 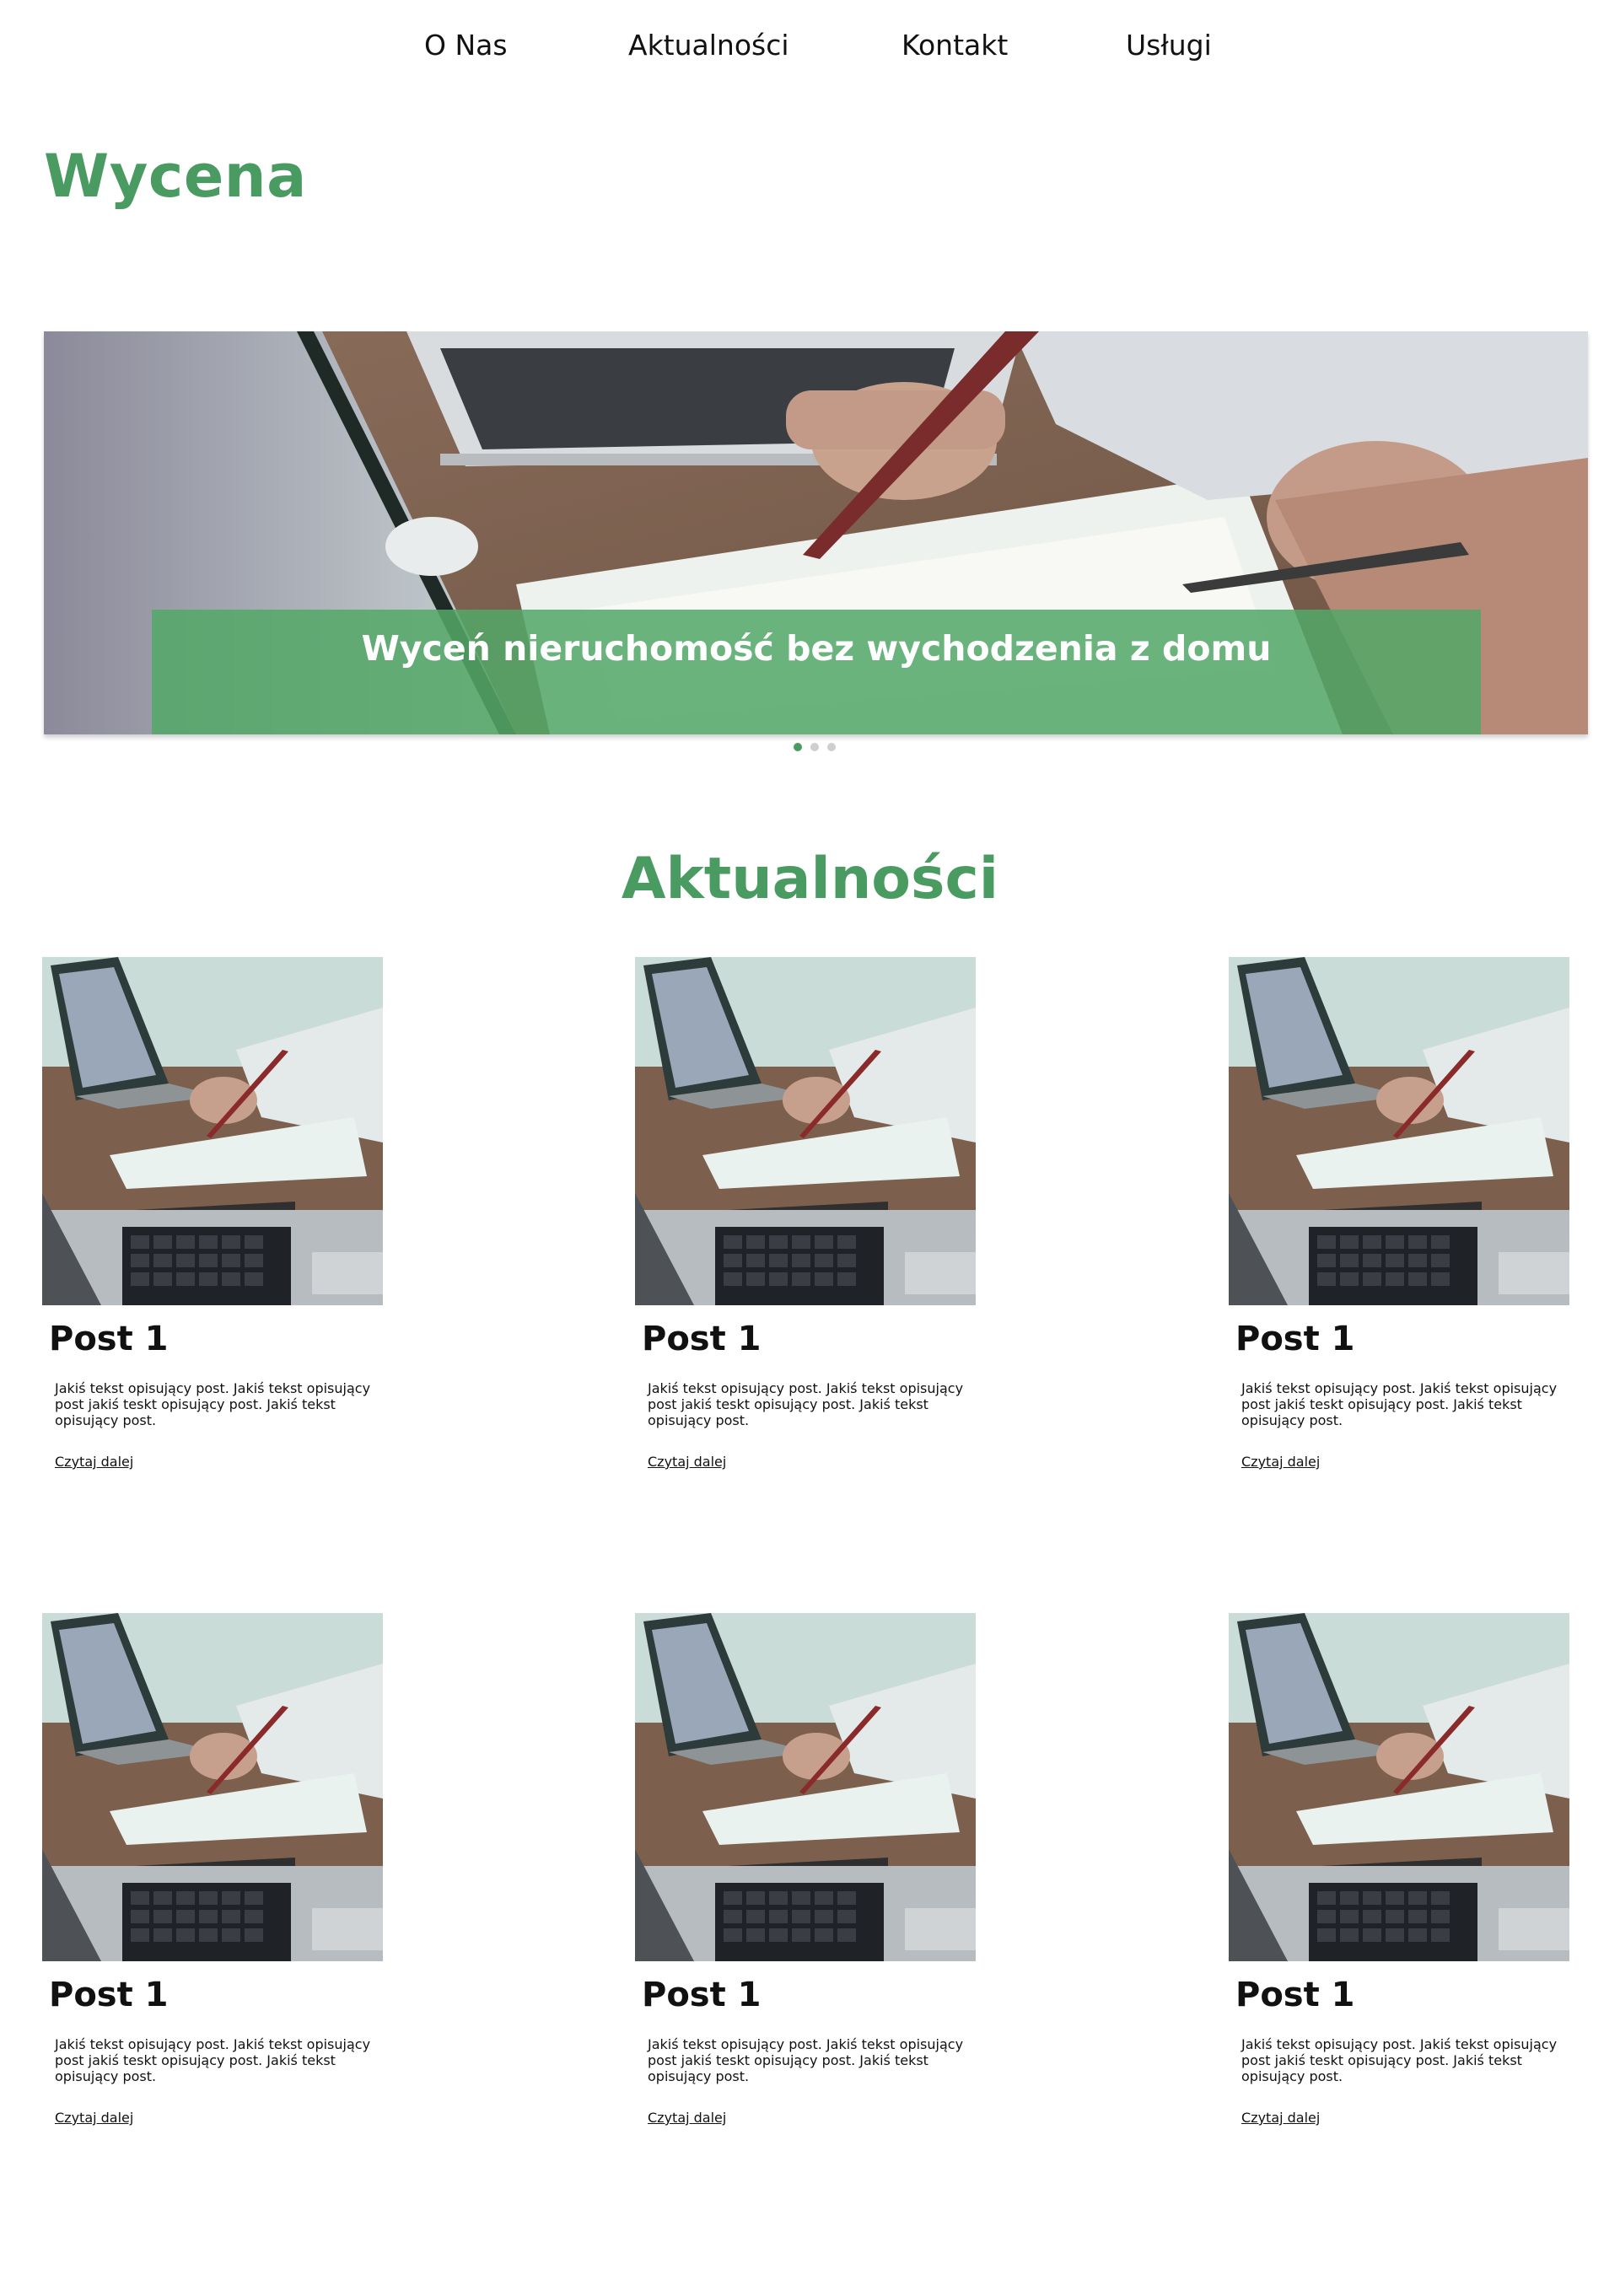 I want to click on nav-link-uslugi: Usługi, so click(x=1169, y=45).